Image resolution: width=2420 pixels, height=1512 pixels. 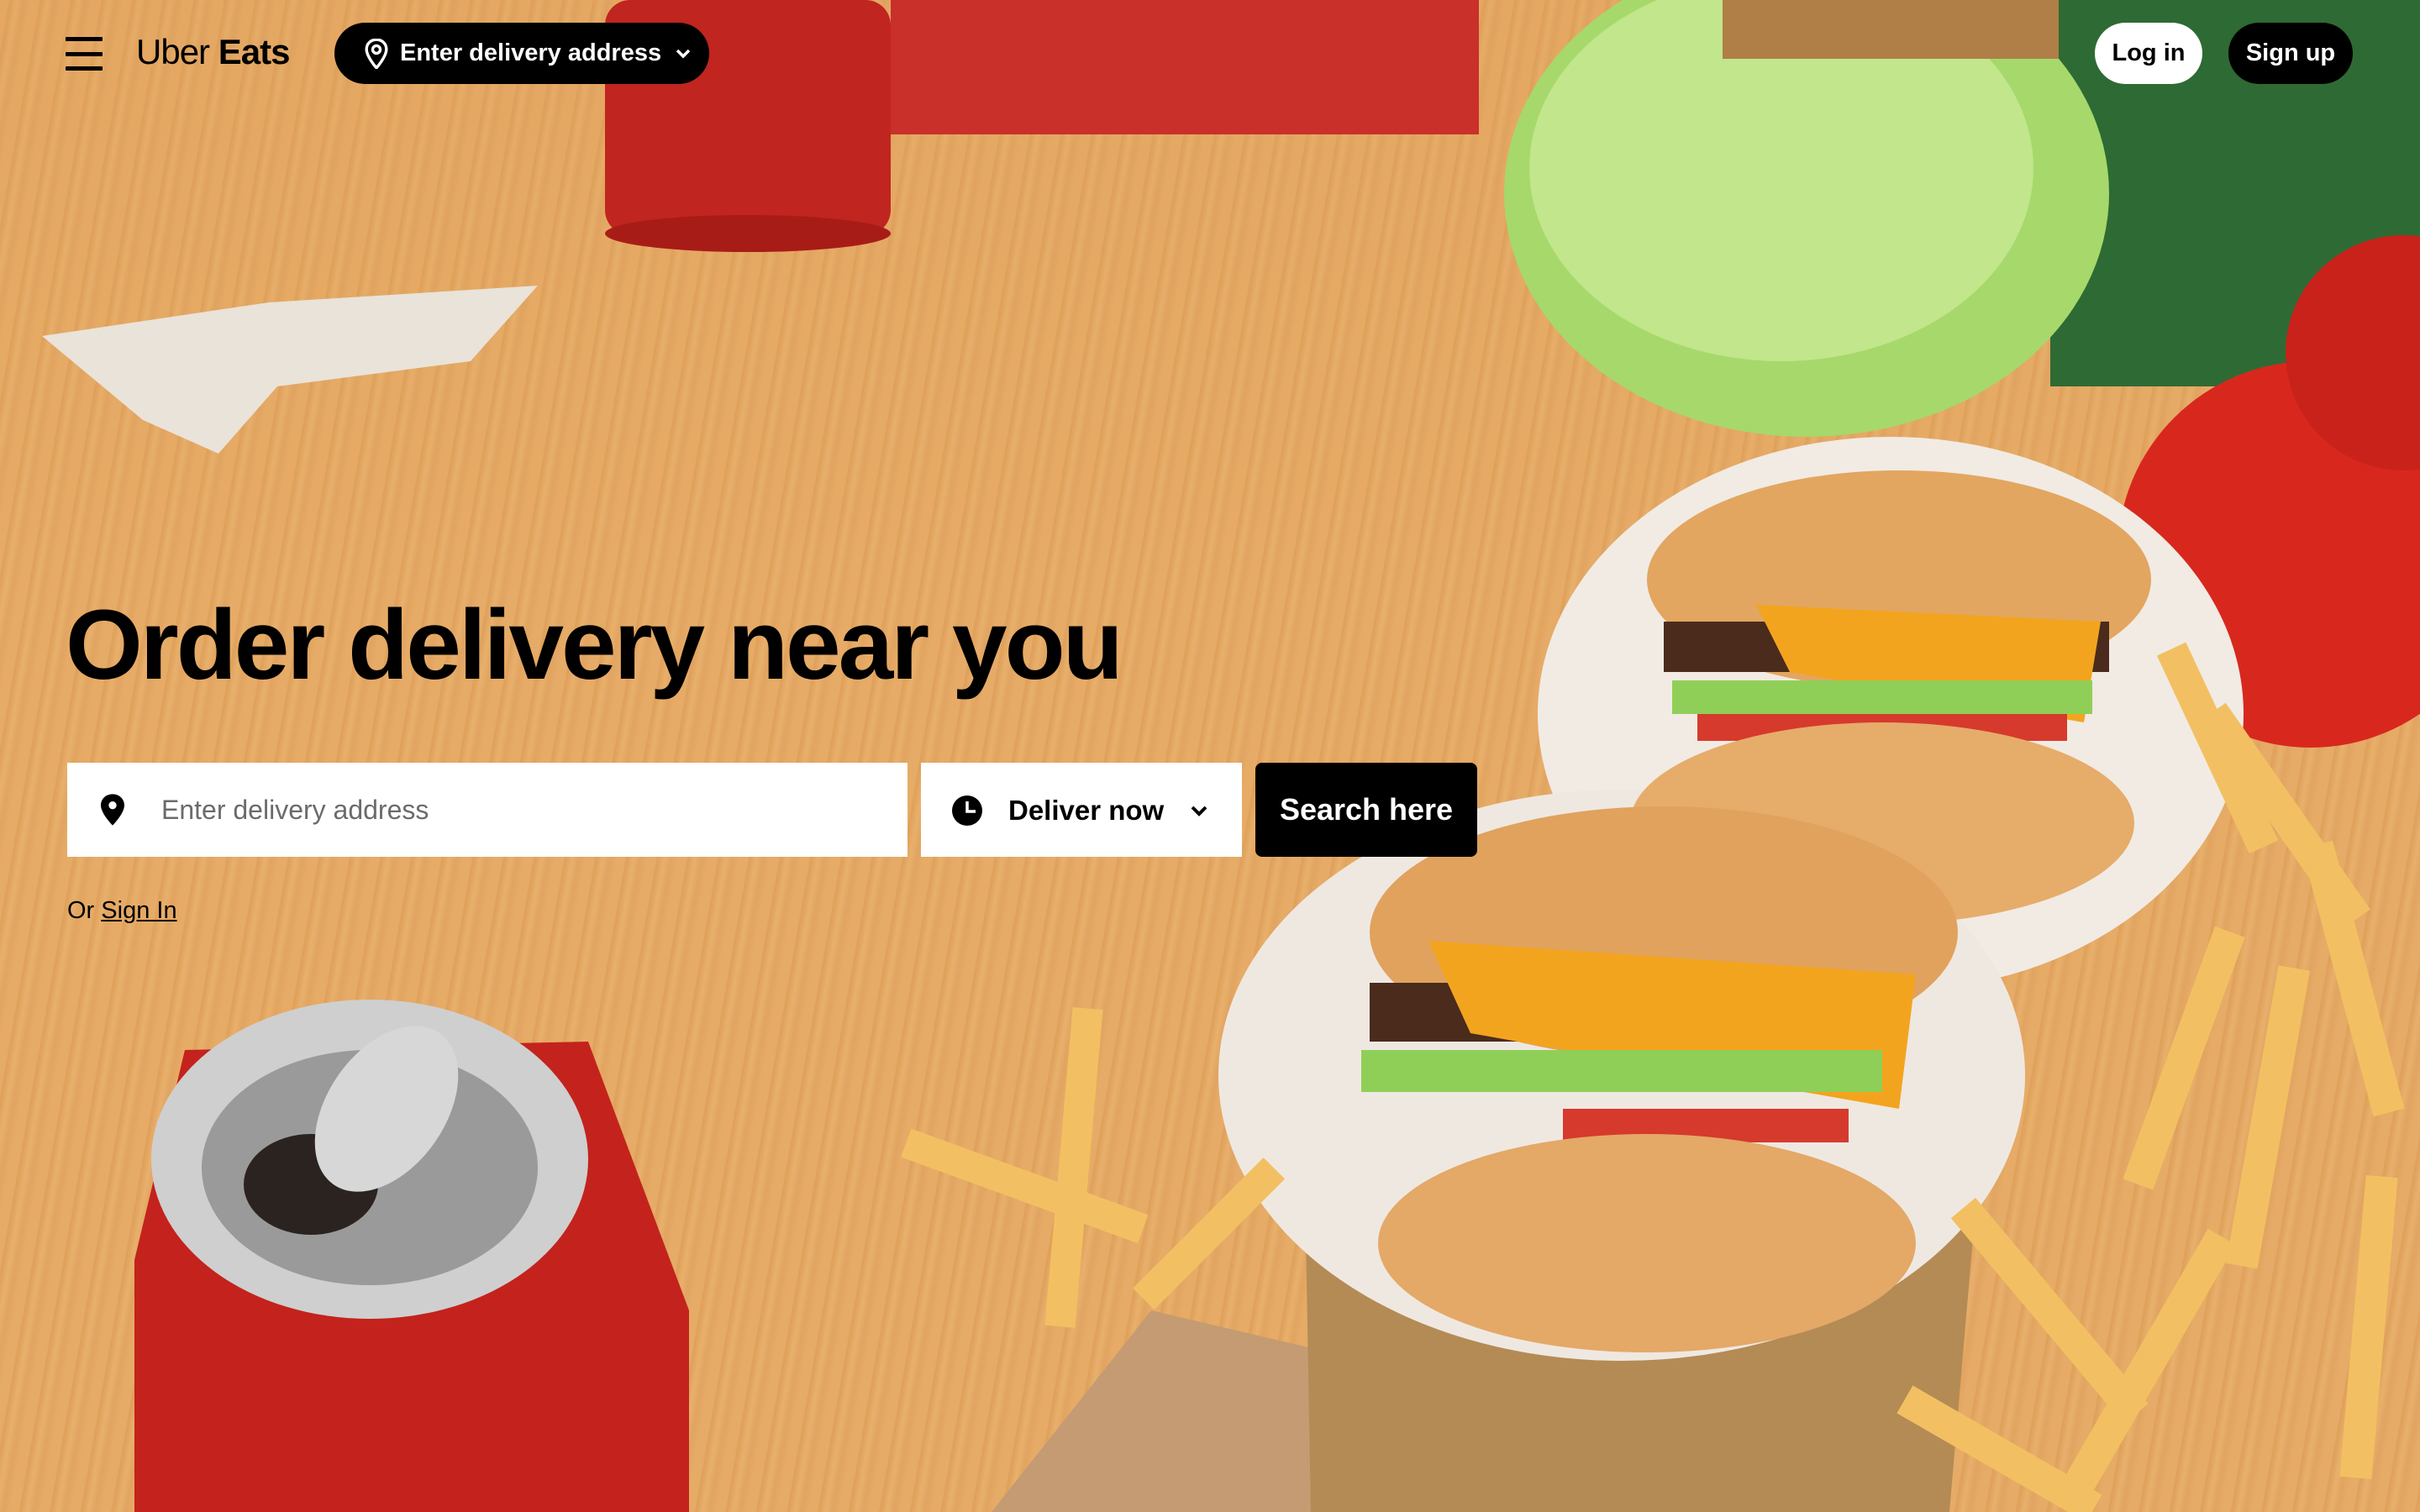 I want to click on uber-eats-logo: Uber Eats, so click(x=214, y=52).